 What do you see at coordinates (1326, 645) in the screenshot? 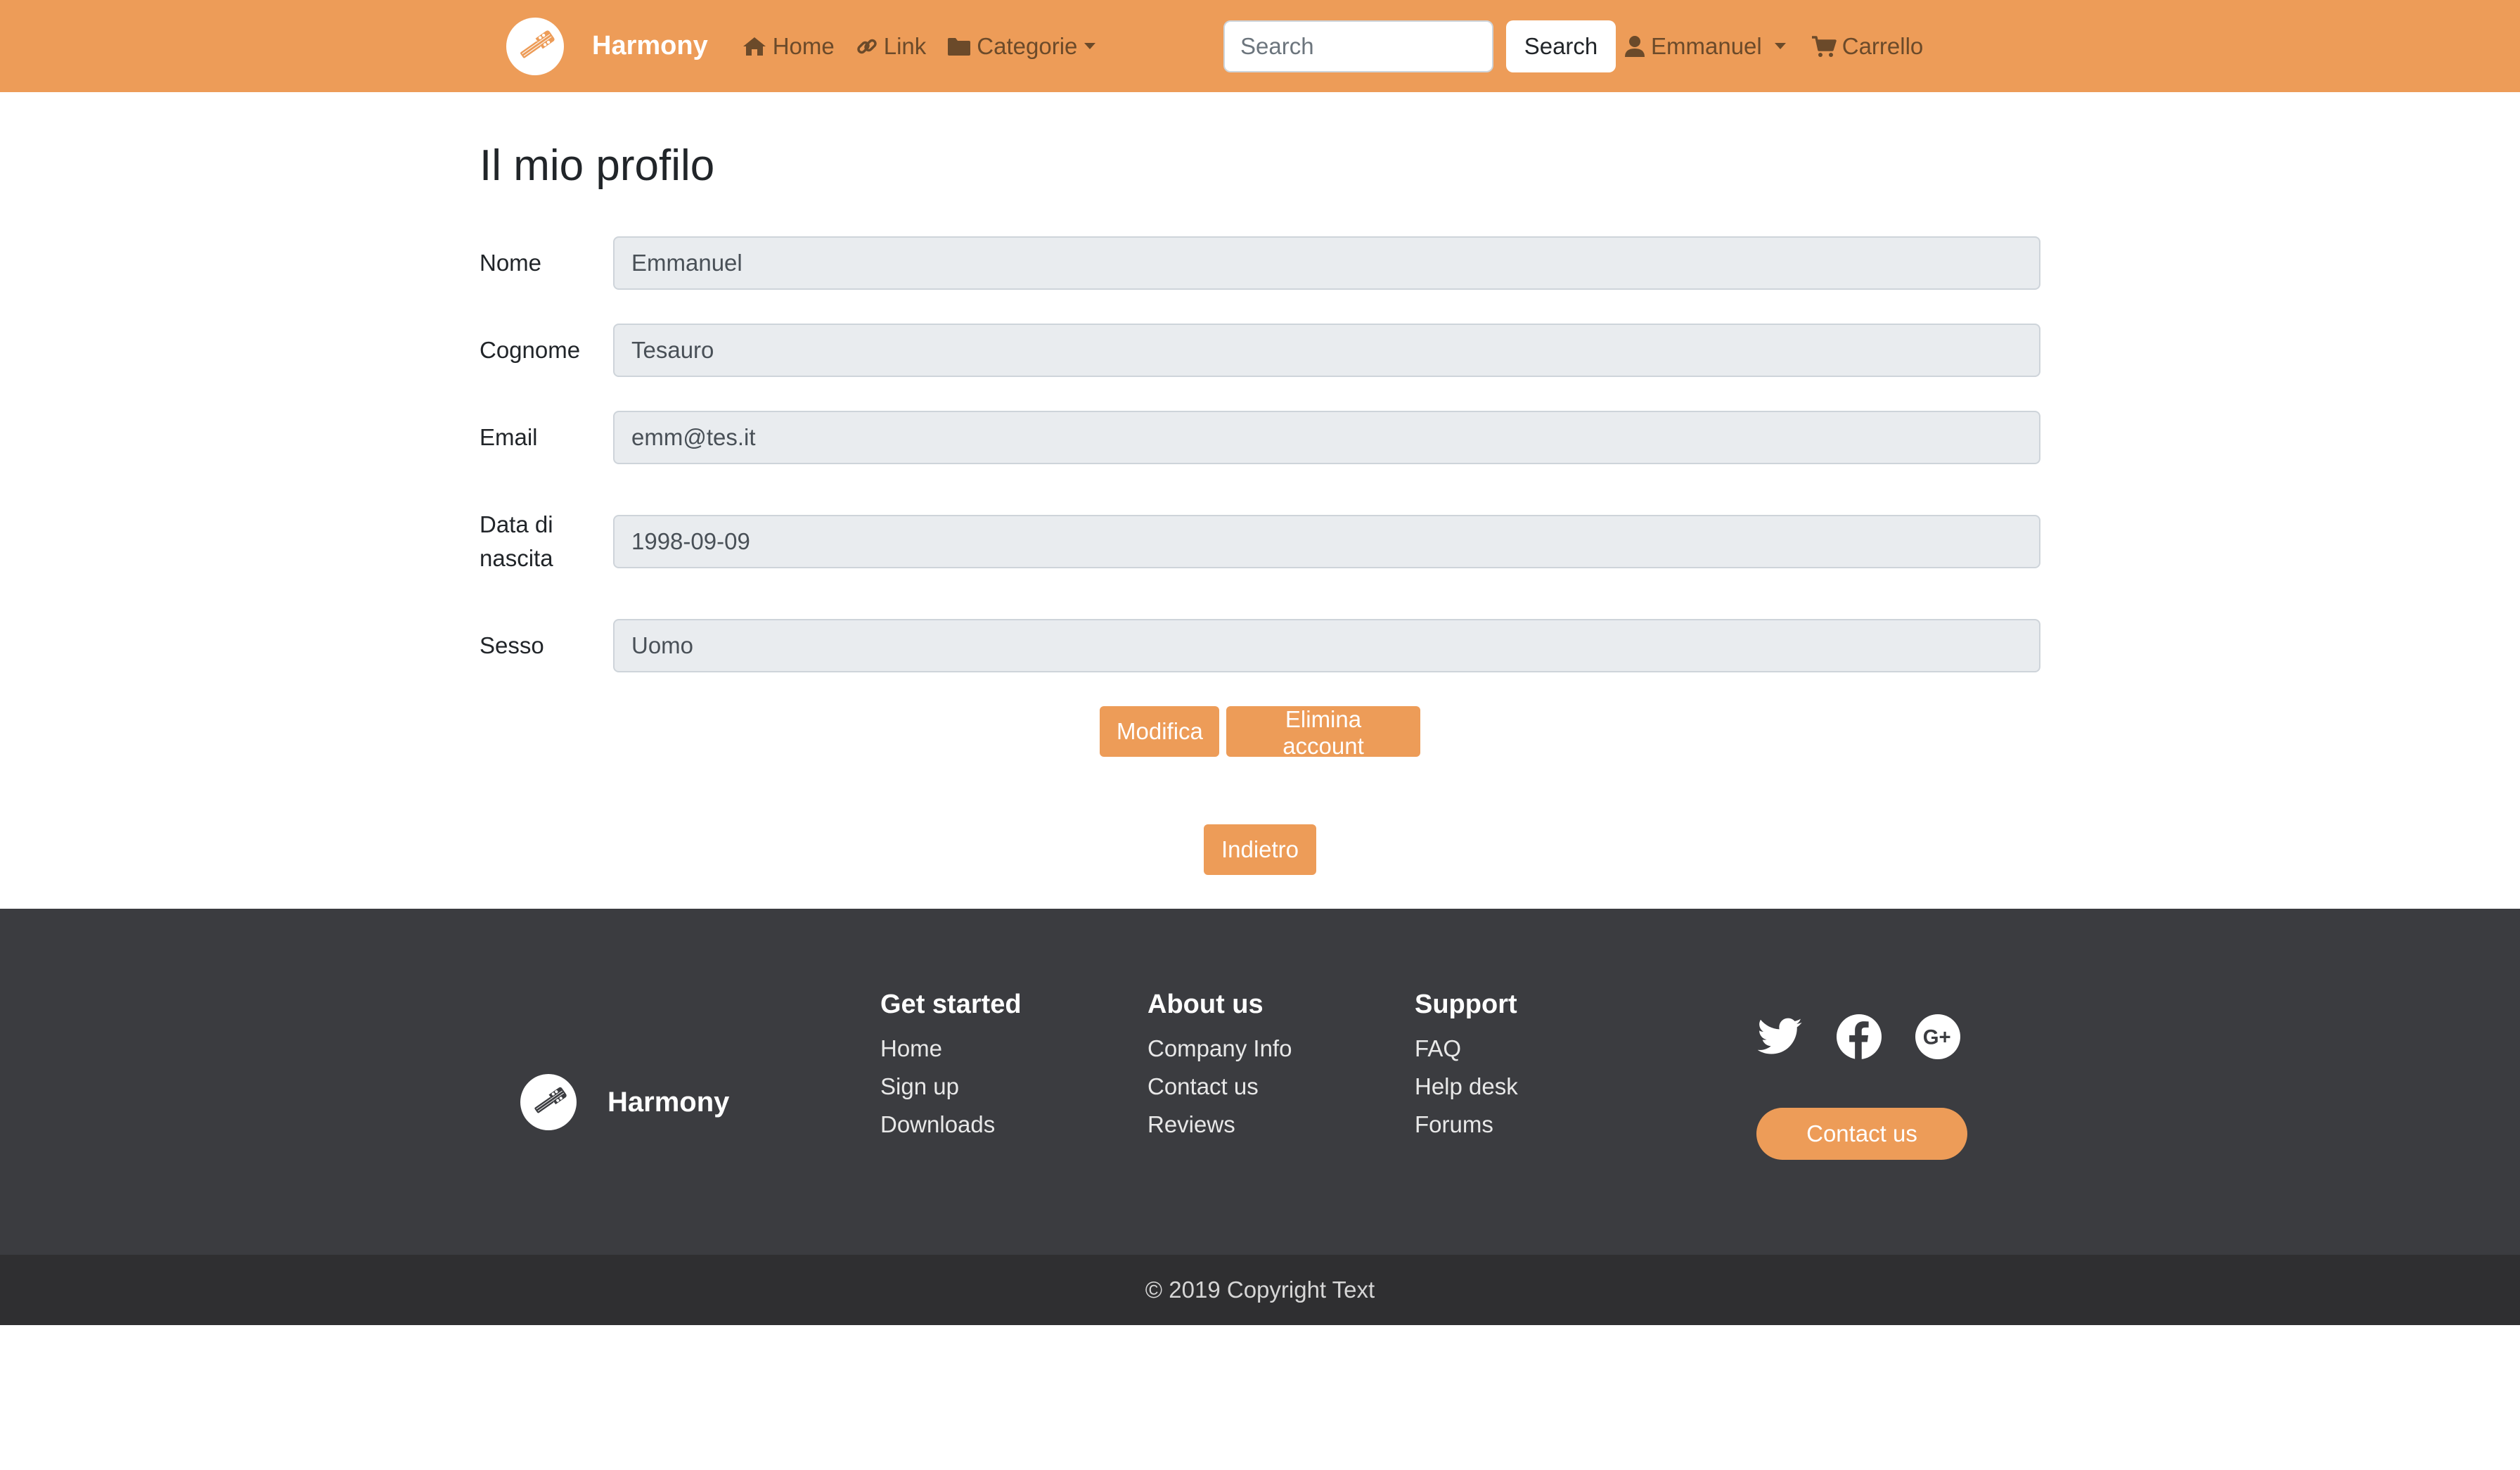
I see `sesso-field` at bounding box center [1326, 645].